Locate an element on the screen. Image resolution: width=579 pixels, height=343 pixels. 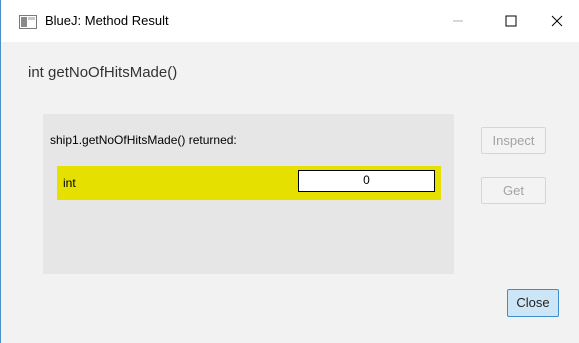
close-window-button is located at coordinates (556, 21).